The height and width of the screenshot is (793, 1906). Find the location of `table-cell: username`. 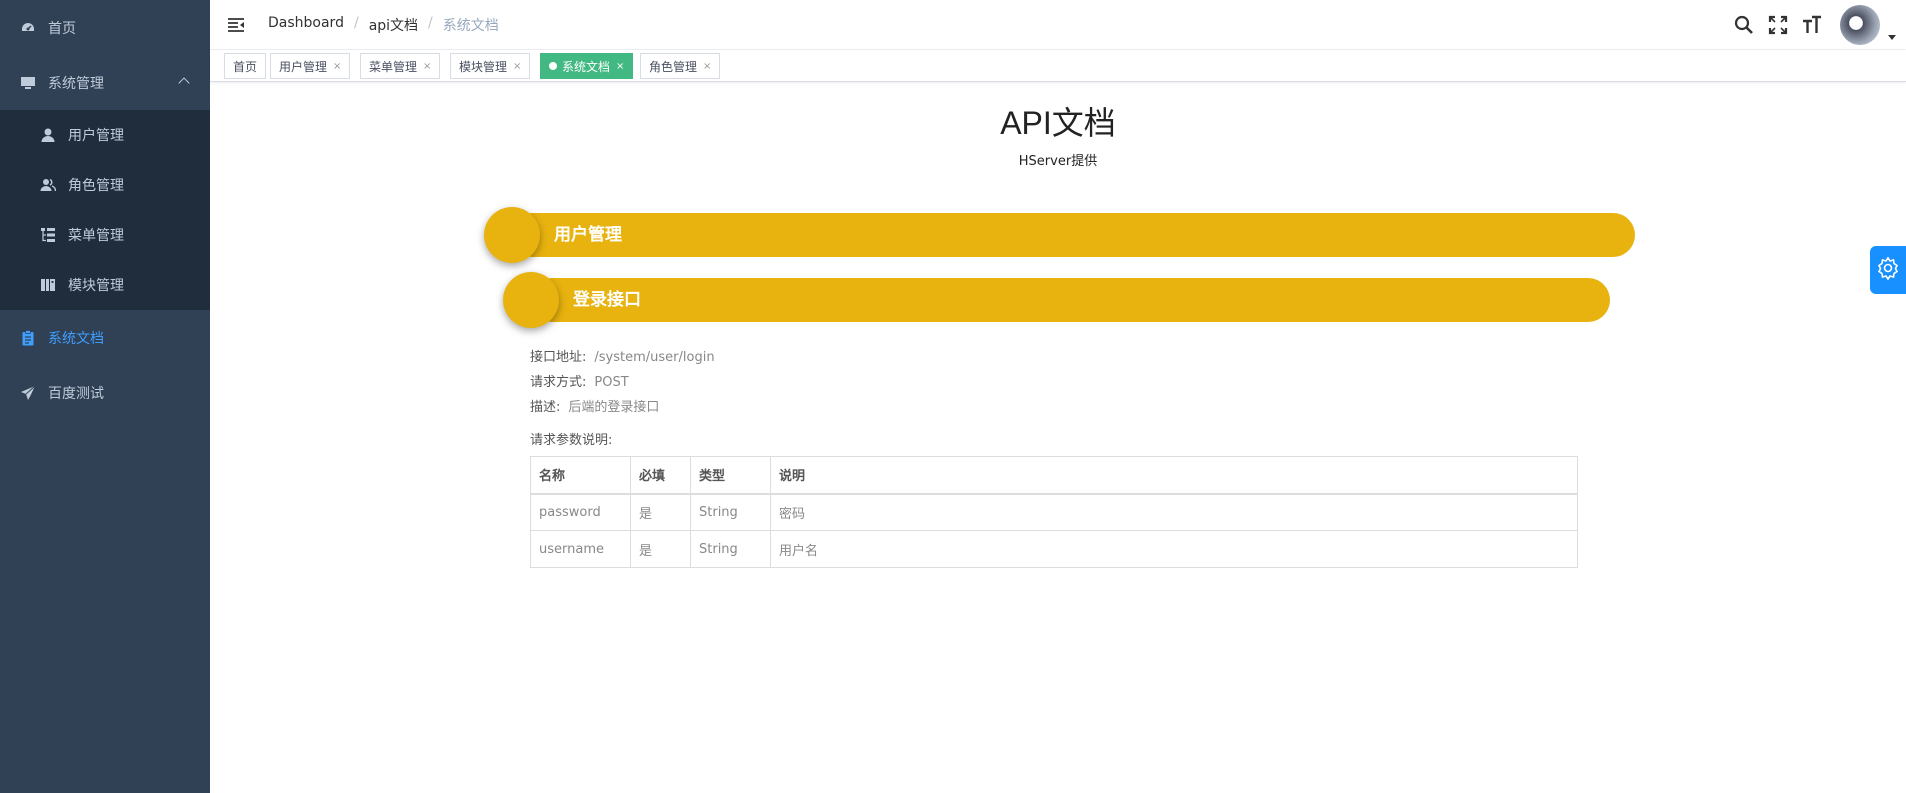

table-cell: username is located at coordinates (580, 549).